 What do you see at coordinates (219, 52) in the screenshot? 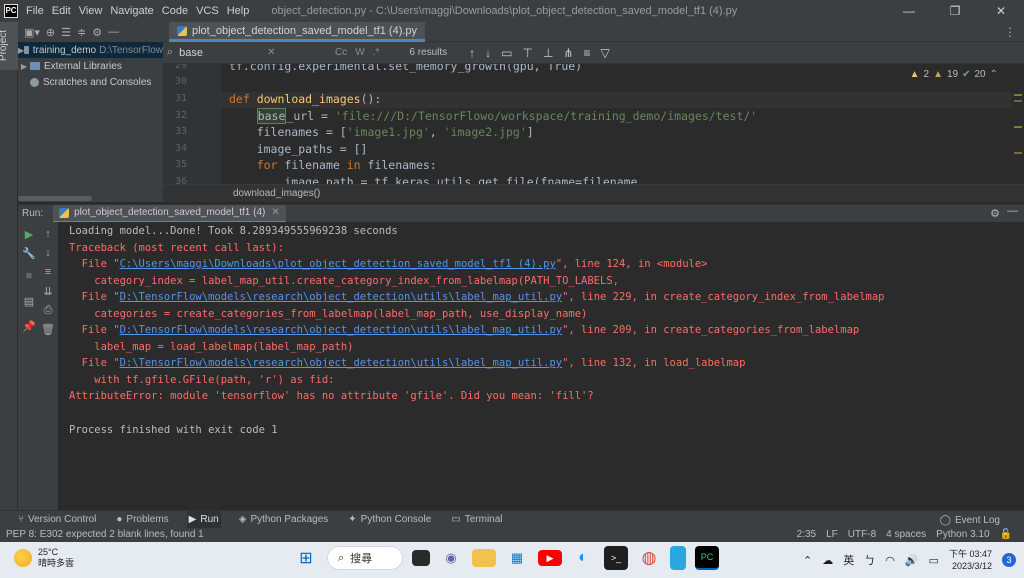
I see `search-input` at bounding box center [219, 52].